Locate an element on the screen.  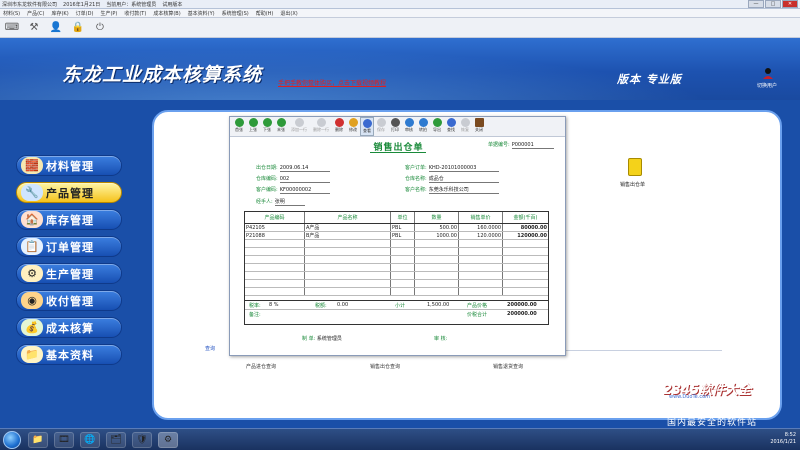
explorer-icon: 📁 is located at coordinates (38, 440).